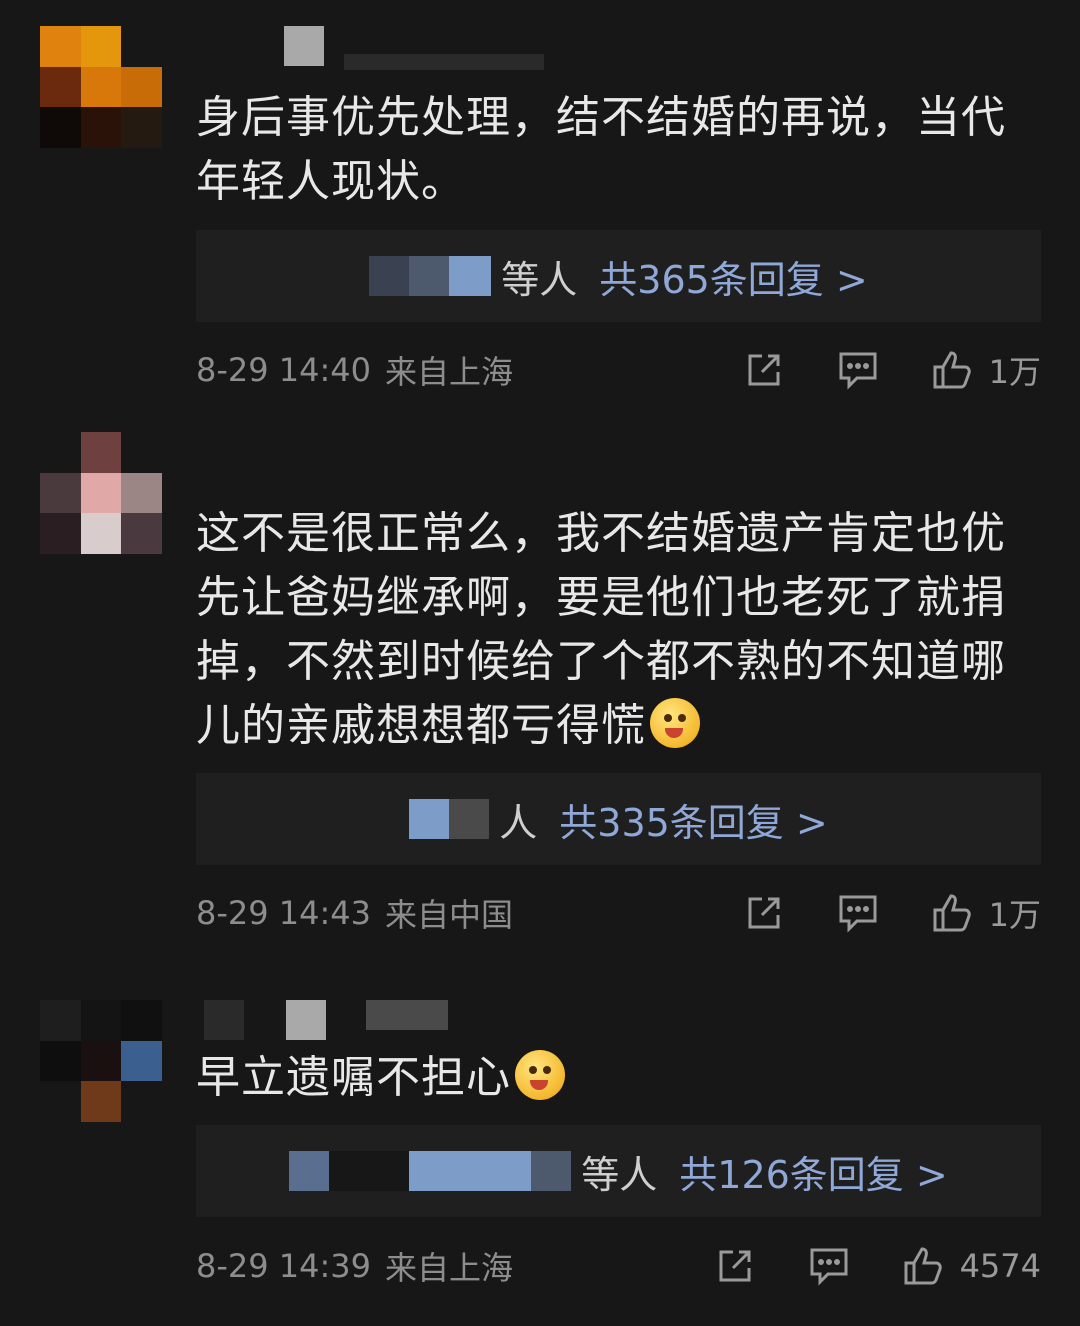 The height and width of the screenshot is (1326, 1080). I want to click on comment-meta: 8-29 14:43 来自中国 1万, so click(618, 913).